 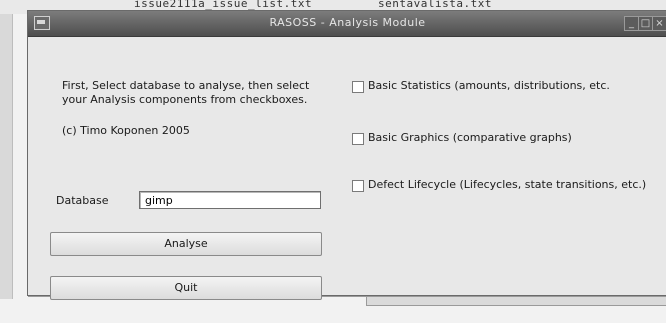 I want to click on basic-statistics-checkbox, so click(x=358, y=87).